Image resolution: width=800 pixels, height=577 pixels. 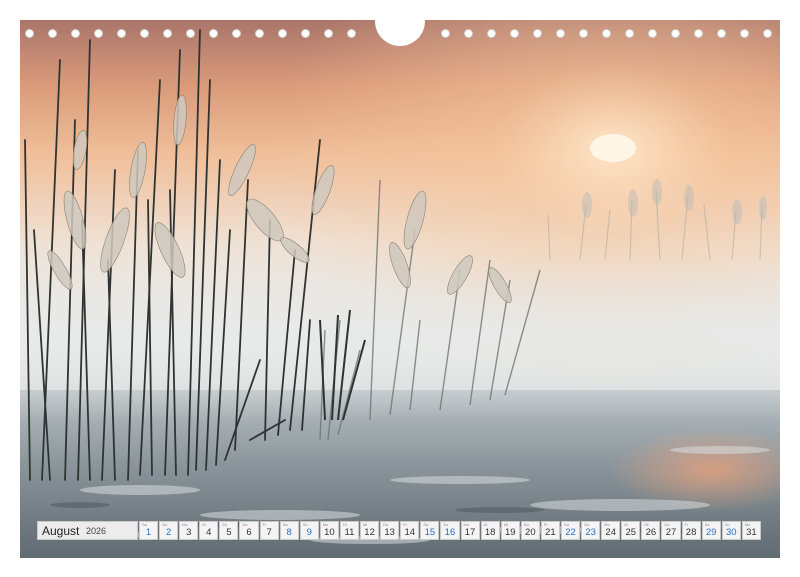 I want to click on day-cell: Di 11, so click(x=349, y=530).